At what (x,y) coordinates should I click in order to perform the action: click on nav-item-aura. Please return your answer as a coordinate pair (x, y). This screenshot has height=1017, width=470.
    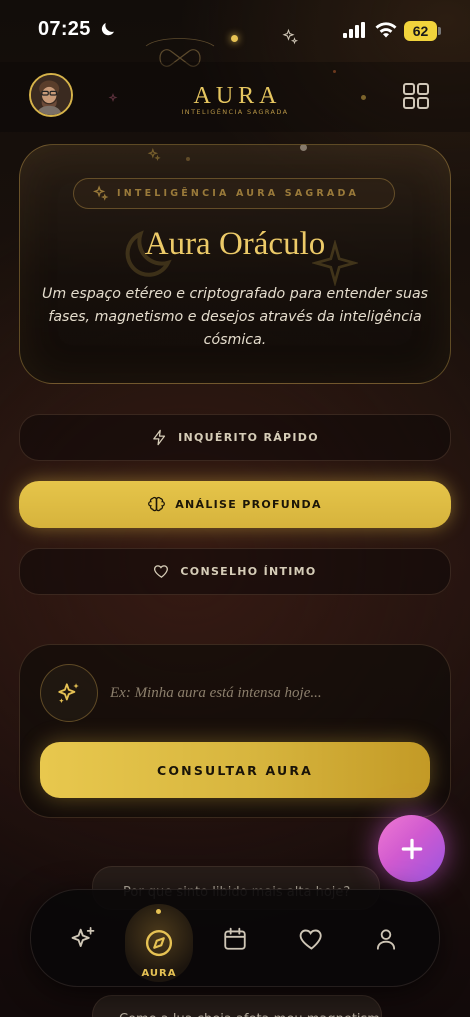
    Looking at the image, I should click on (159, 943).